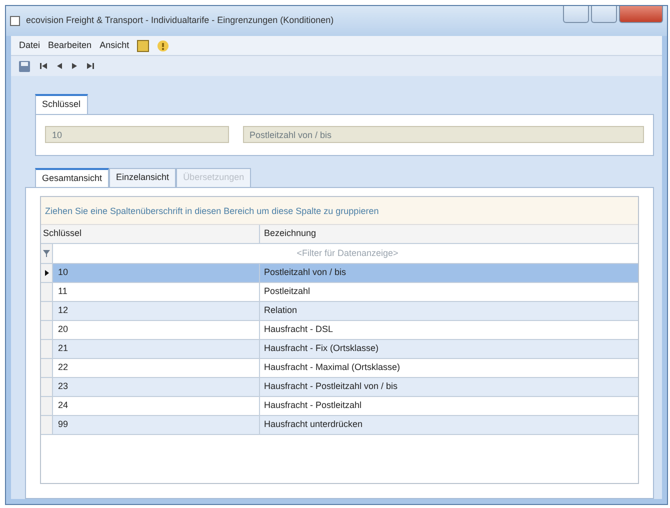 This screenshot has height=508, width=670. I want to click on key-tab: Schlüssel, so click(61, 104).